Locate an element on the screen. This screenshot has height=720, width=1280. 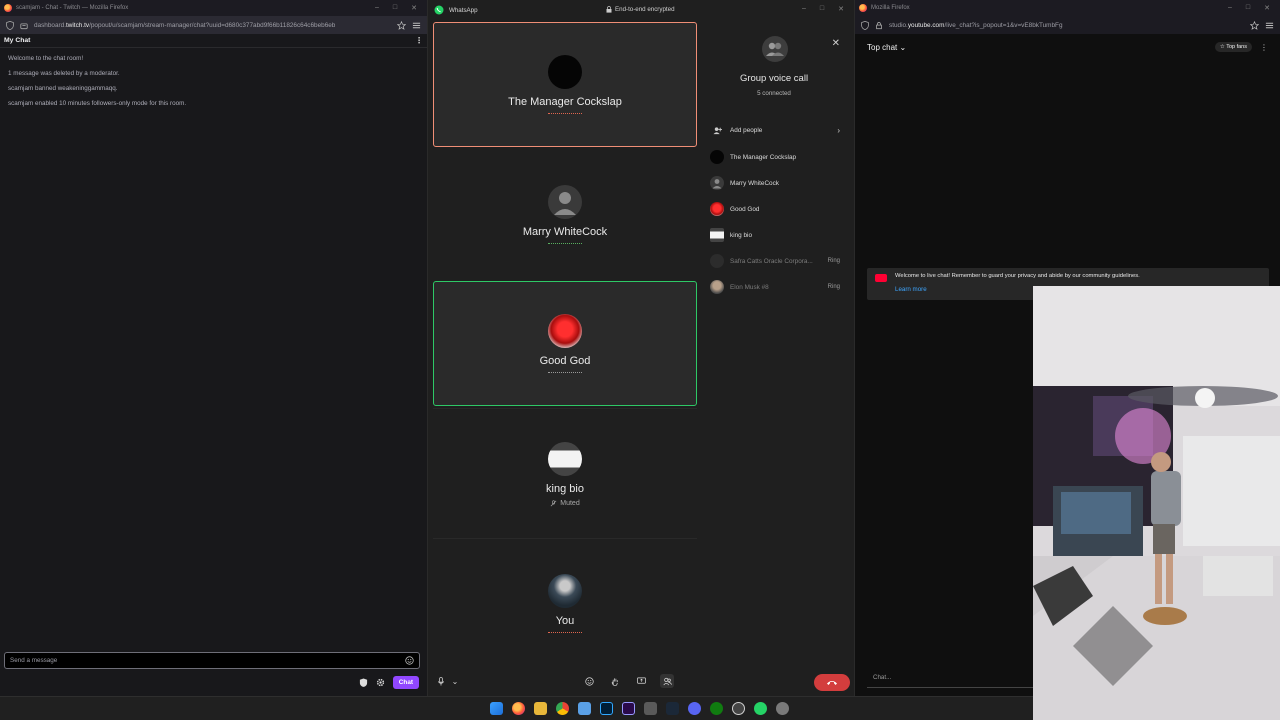
whatsapp-title-bar: WhatsApp End-to-end encrypted – □ ✕ is located at coordinates (641, 10).